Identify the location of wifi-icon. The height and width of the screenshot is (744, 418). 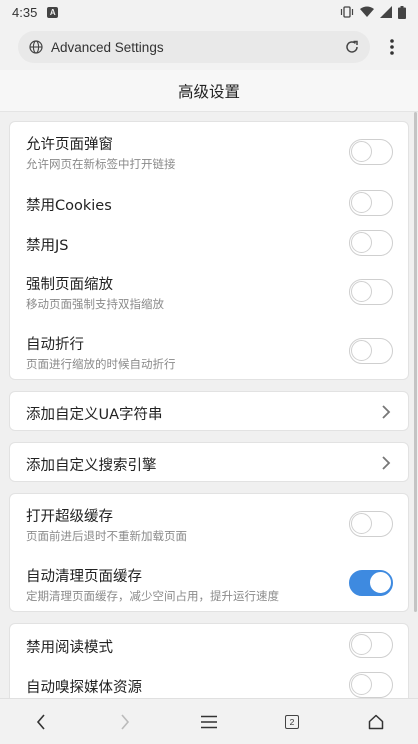
(367, 11).